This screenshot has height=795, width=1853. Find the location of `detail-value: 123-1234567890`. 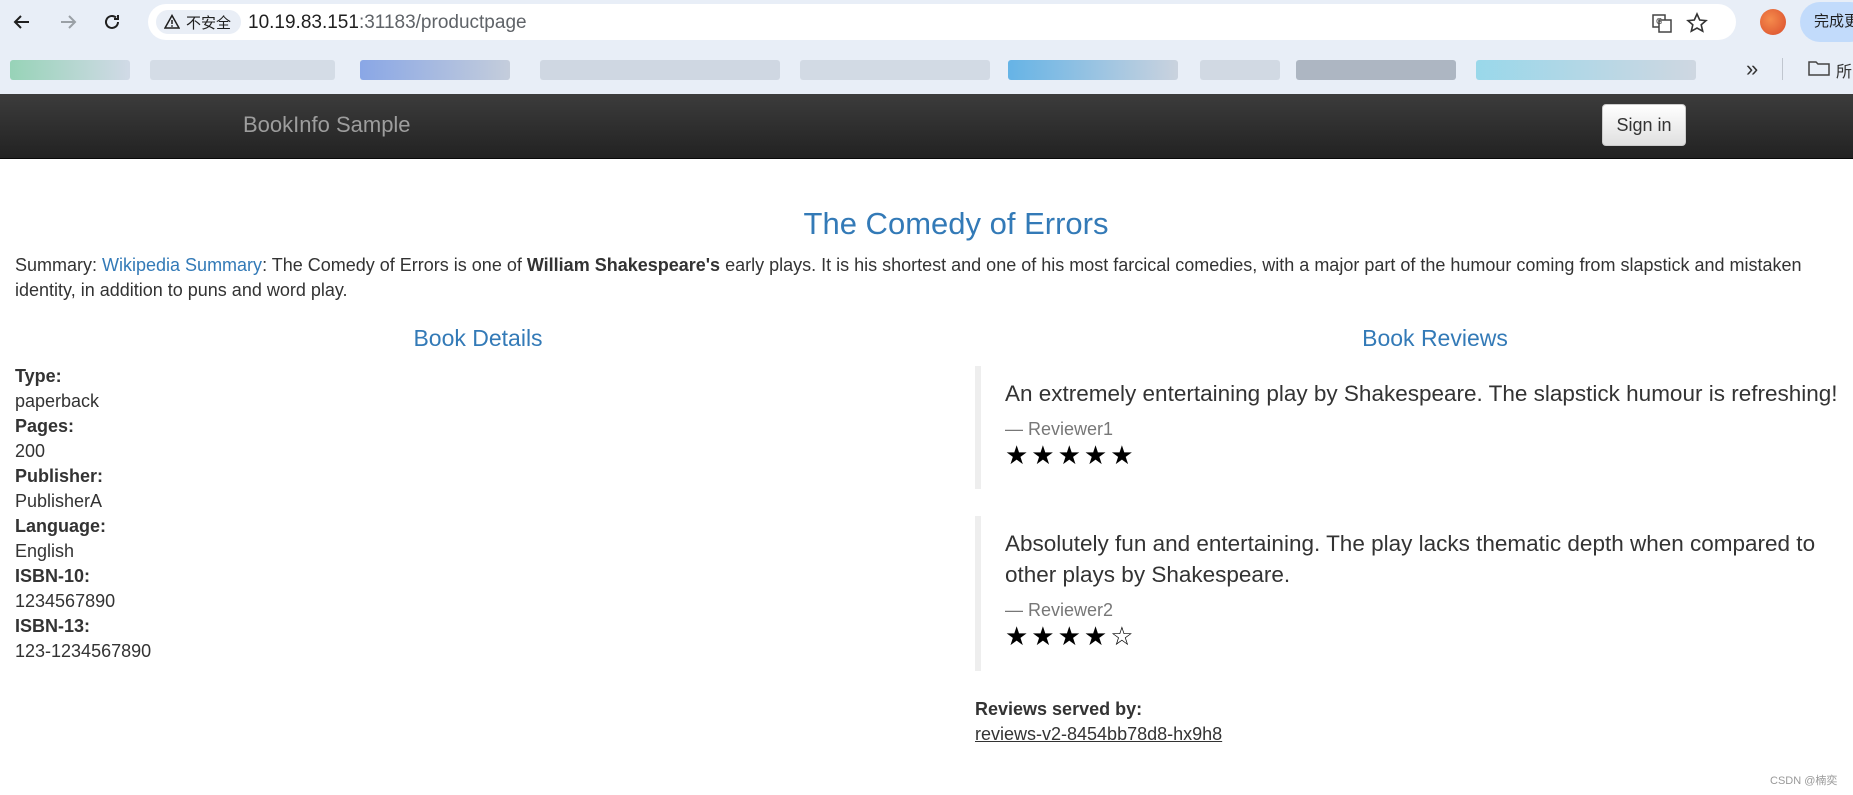

detail-value: 123-1234567890 is located at coordinates (83, 651).